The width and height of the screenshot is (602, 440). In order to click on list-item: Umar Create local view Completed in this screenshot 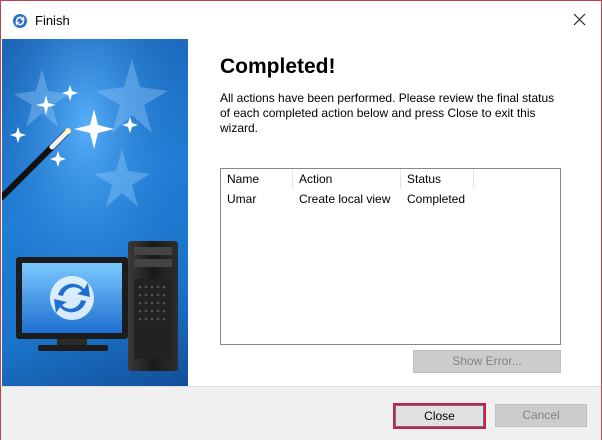, I will do `click(390, 199)`.